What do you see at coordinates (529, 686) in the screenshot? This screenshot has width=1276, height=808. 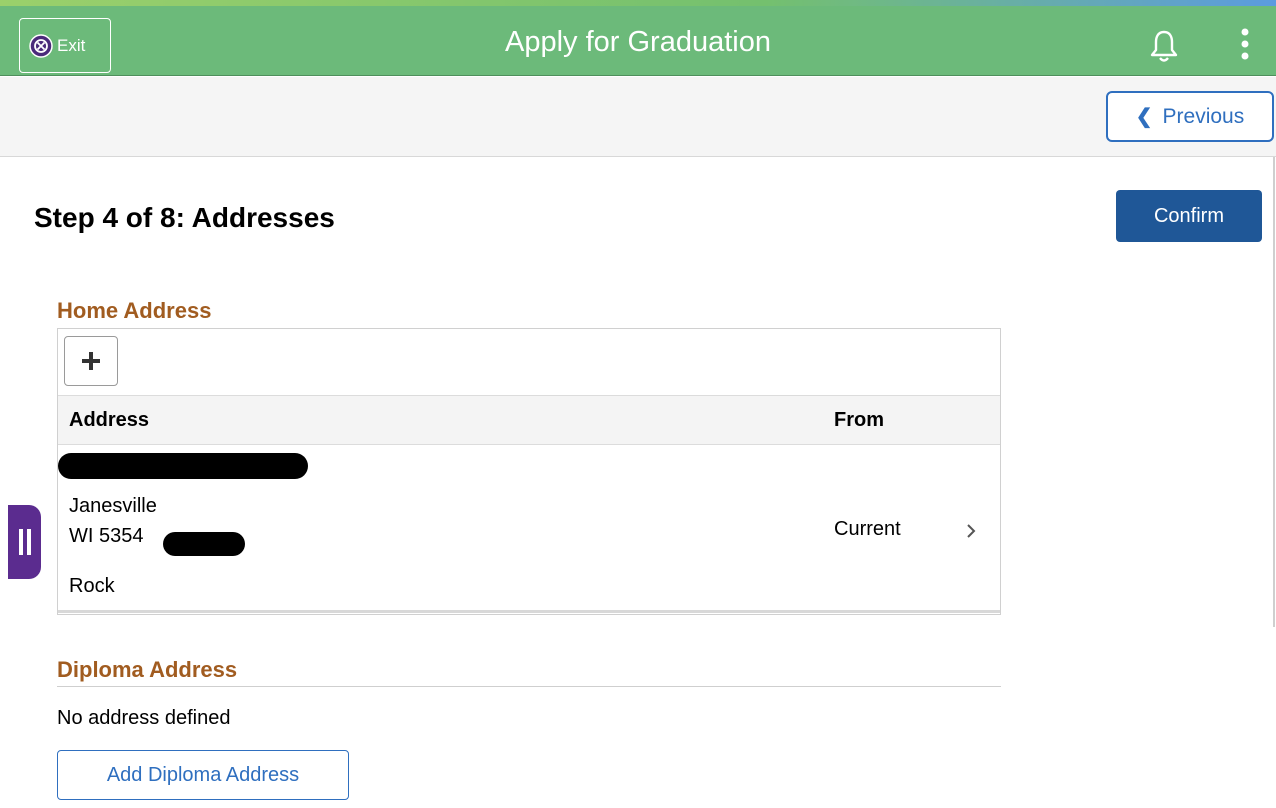 I see `section-divider` at bounding box center [529, 686].